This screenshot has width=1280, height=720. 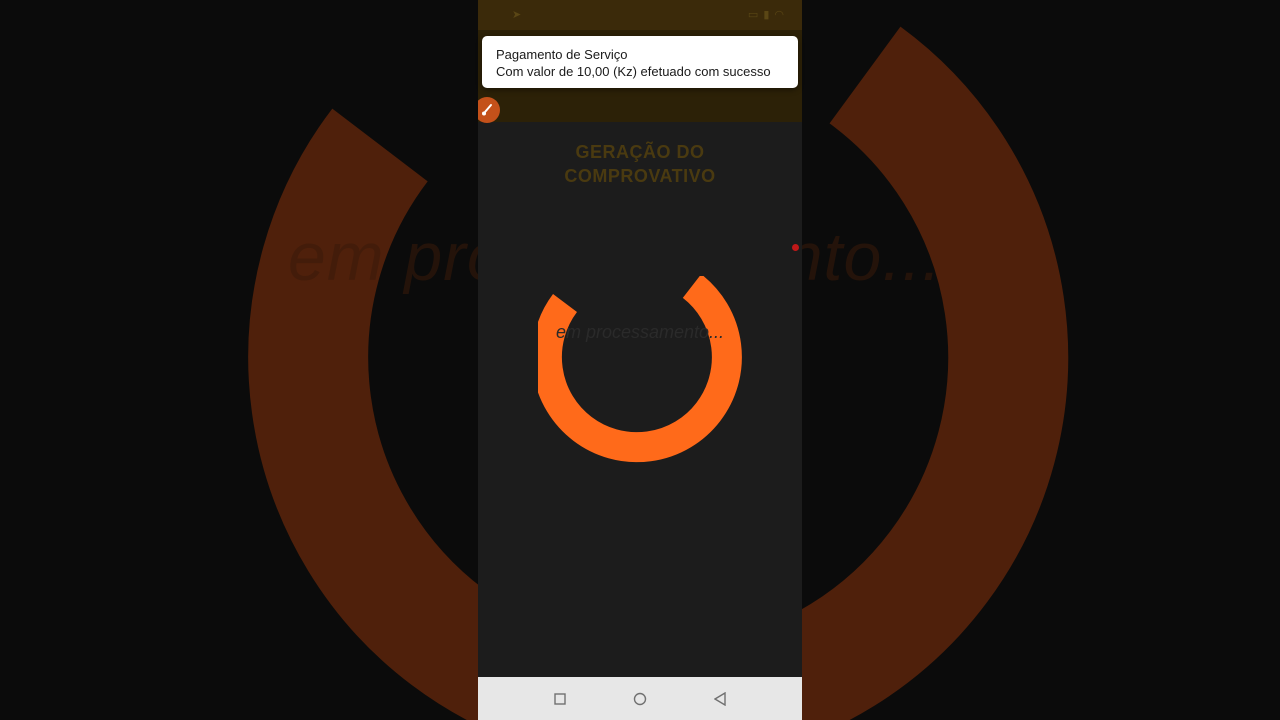 I want to click on status-left: ➤, so click(x=516, y=14).